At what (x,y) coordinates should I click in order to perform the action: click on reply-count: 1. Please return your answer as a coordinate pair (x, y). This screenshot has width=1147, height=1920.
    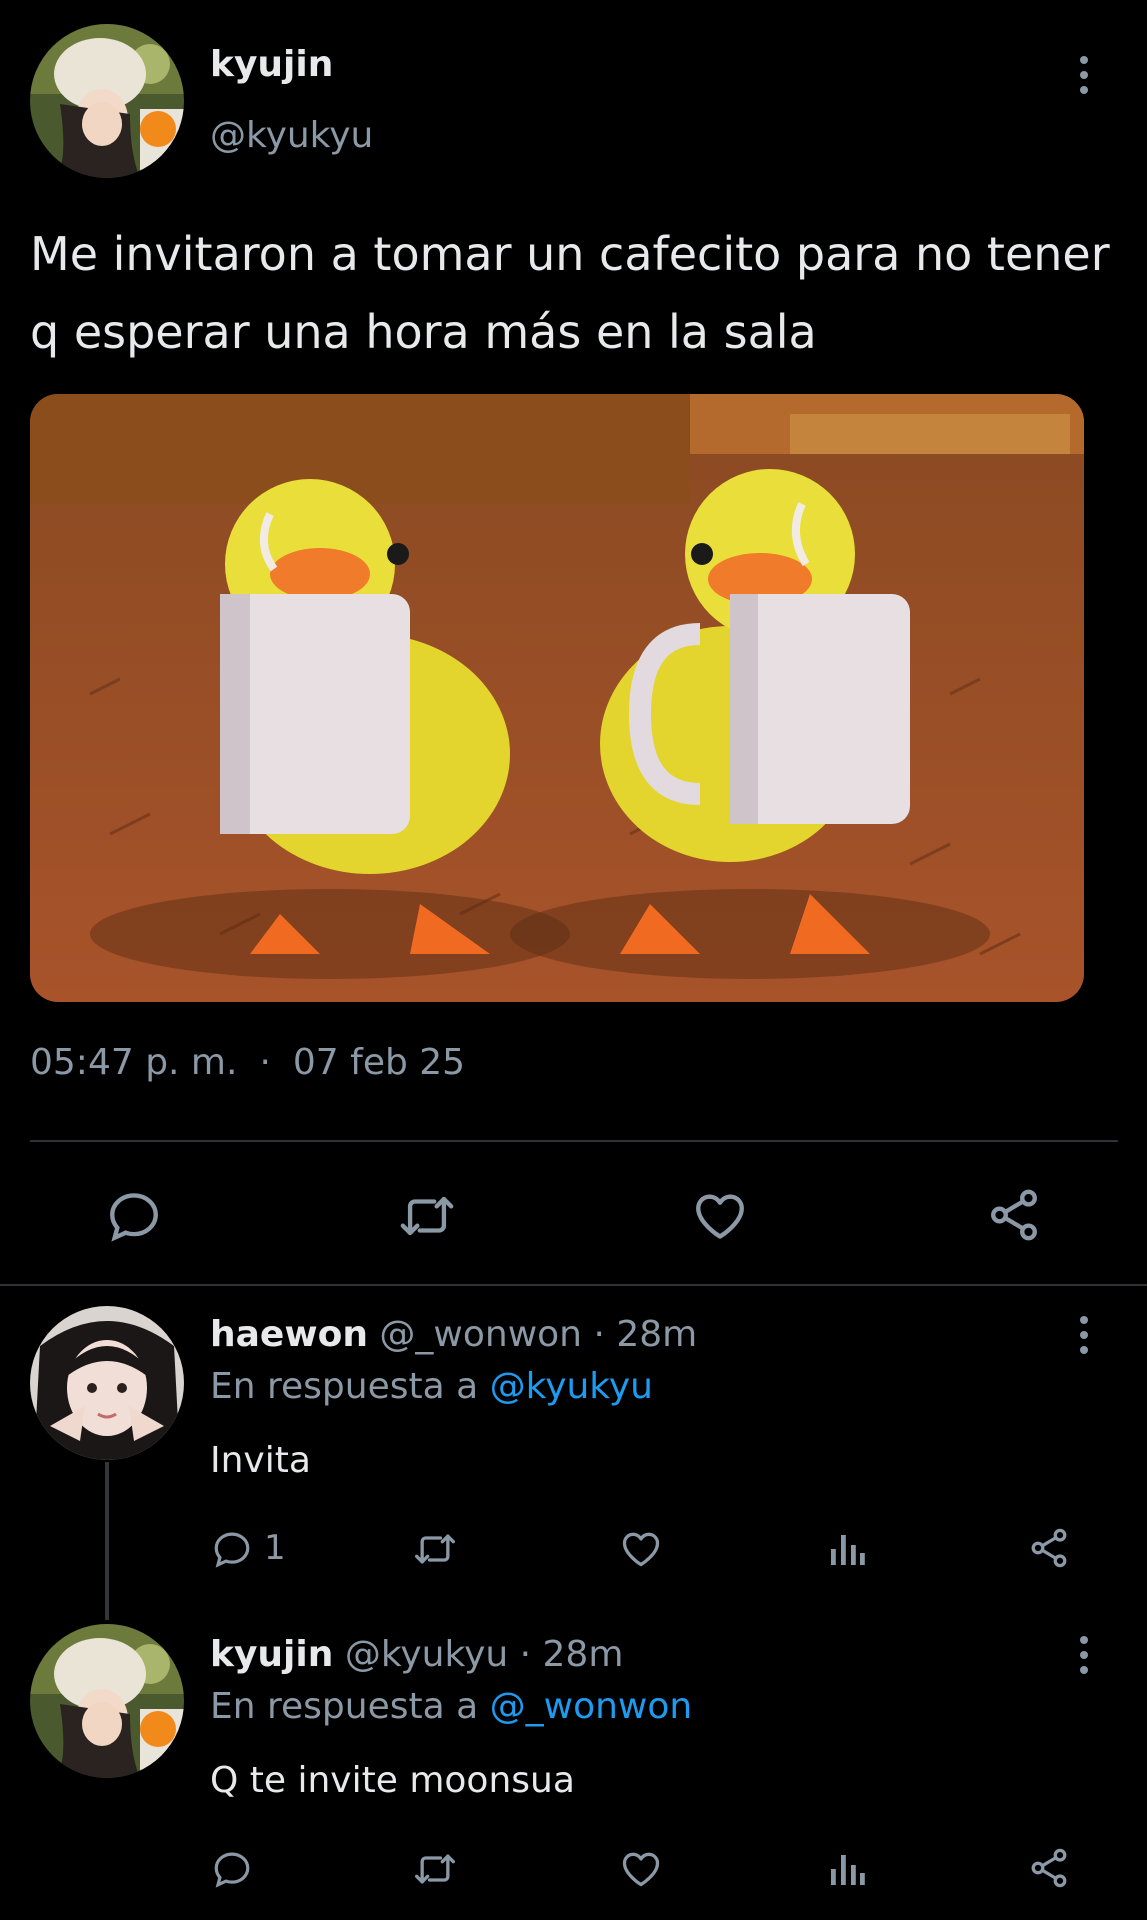
    Looking at the image, I should click on (275, 1548).